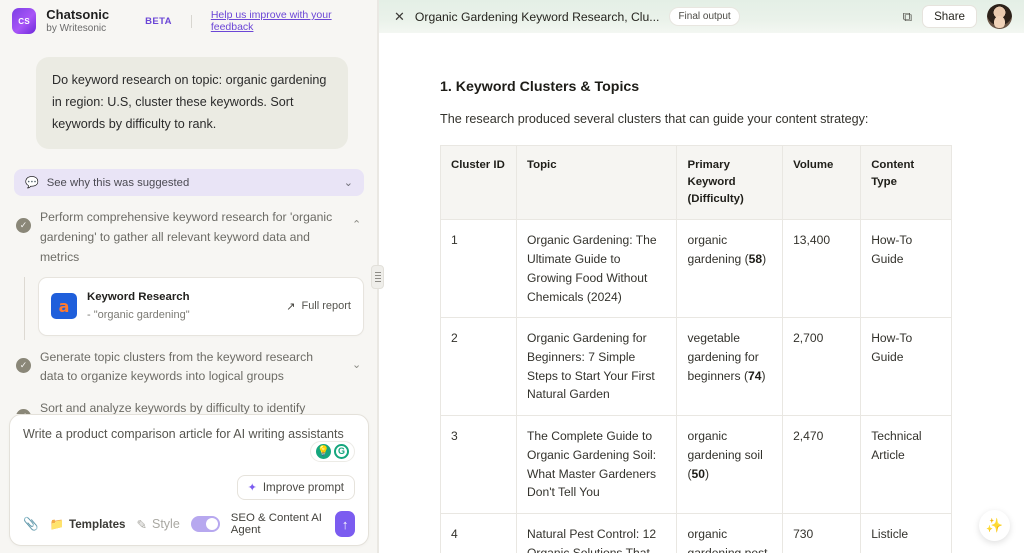  I want to click on improve-prompt-label: Improve prompt, so click(303, 487).